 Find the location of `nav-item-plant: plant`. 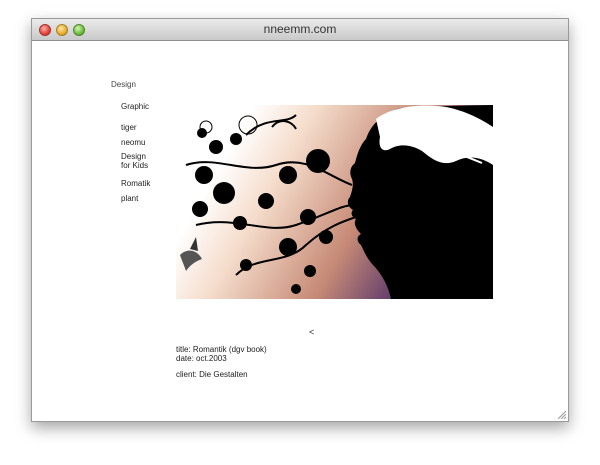

nav-item-plant: plant is located at coordinates (129, 198).